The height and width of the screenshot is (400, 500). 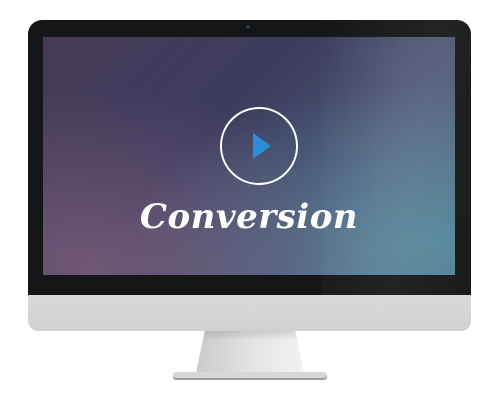 I want to click on webcam-icon, so click(x=248, y=27).